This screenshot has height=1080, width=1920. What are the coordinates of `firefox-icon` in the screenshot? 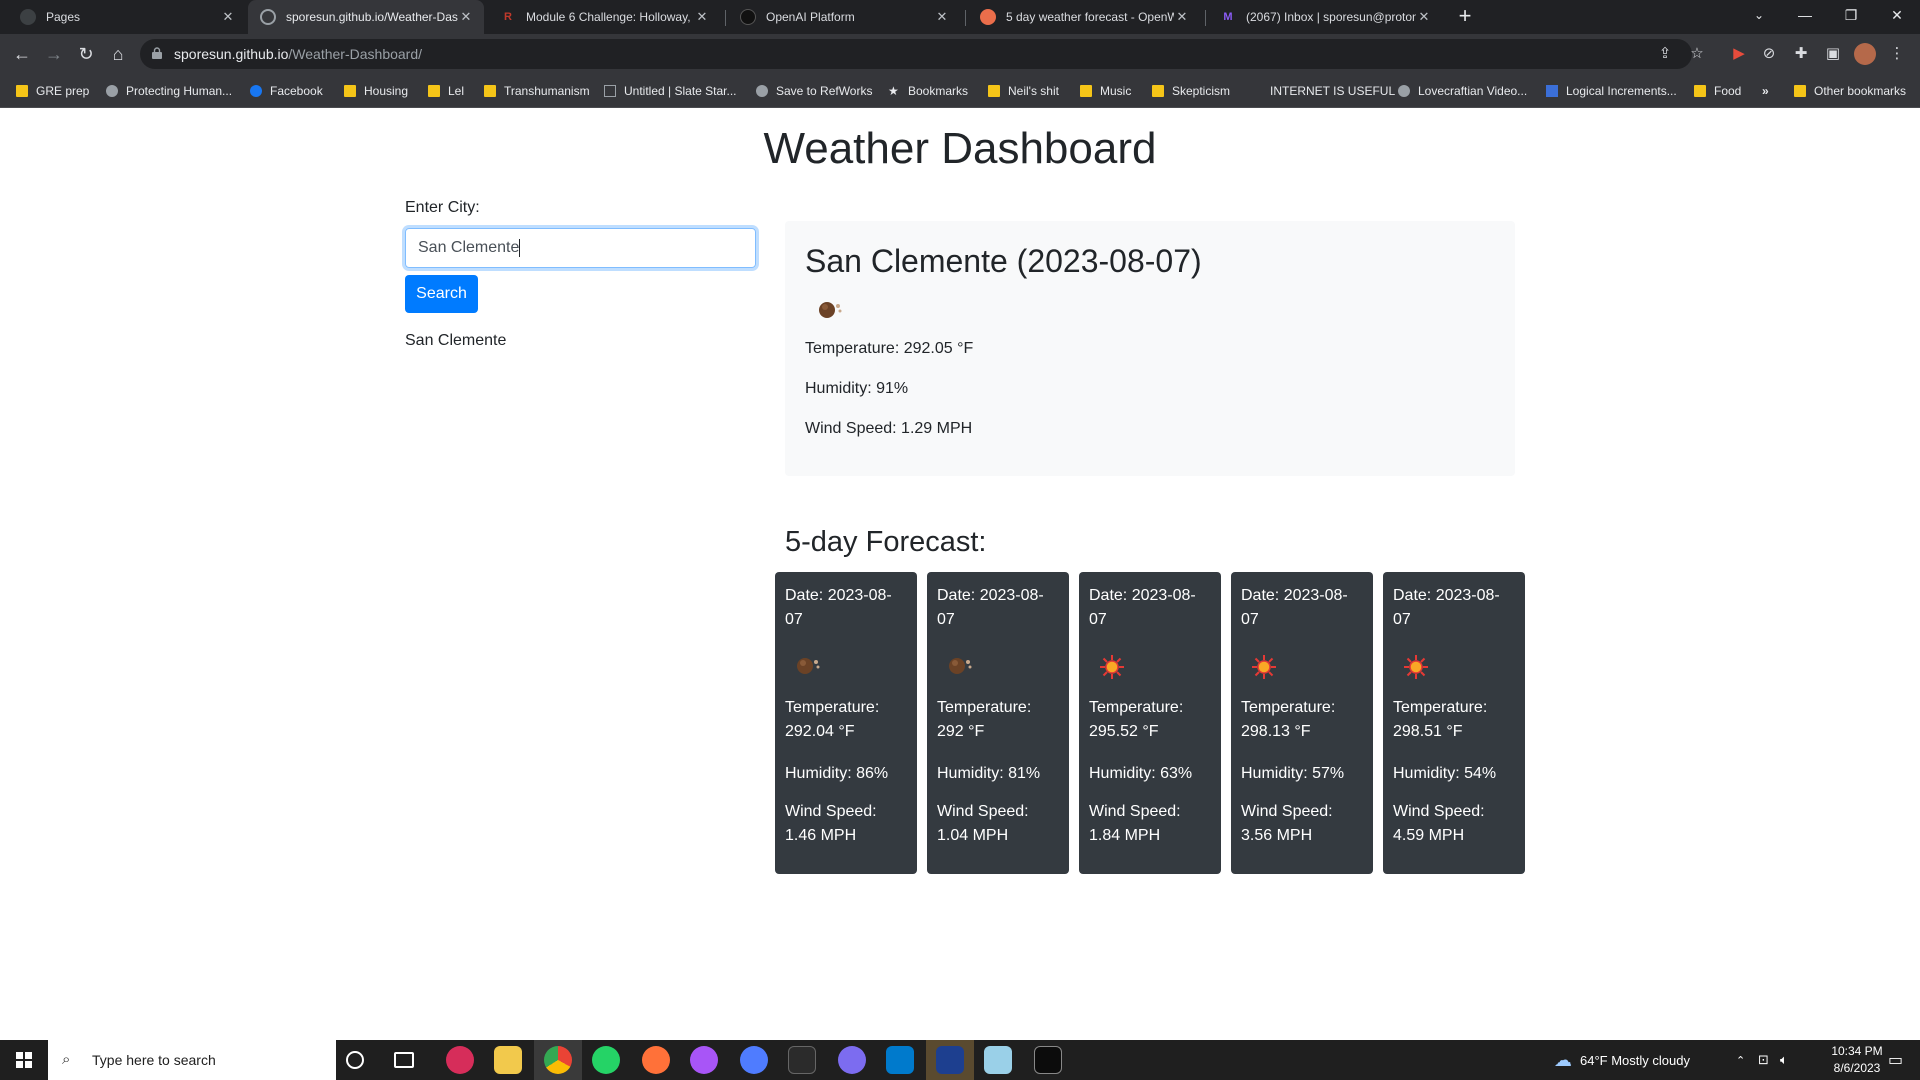 It's located at (656, 1060).